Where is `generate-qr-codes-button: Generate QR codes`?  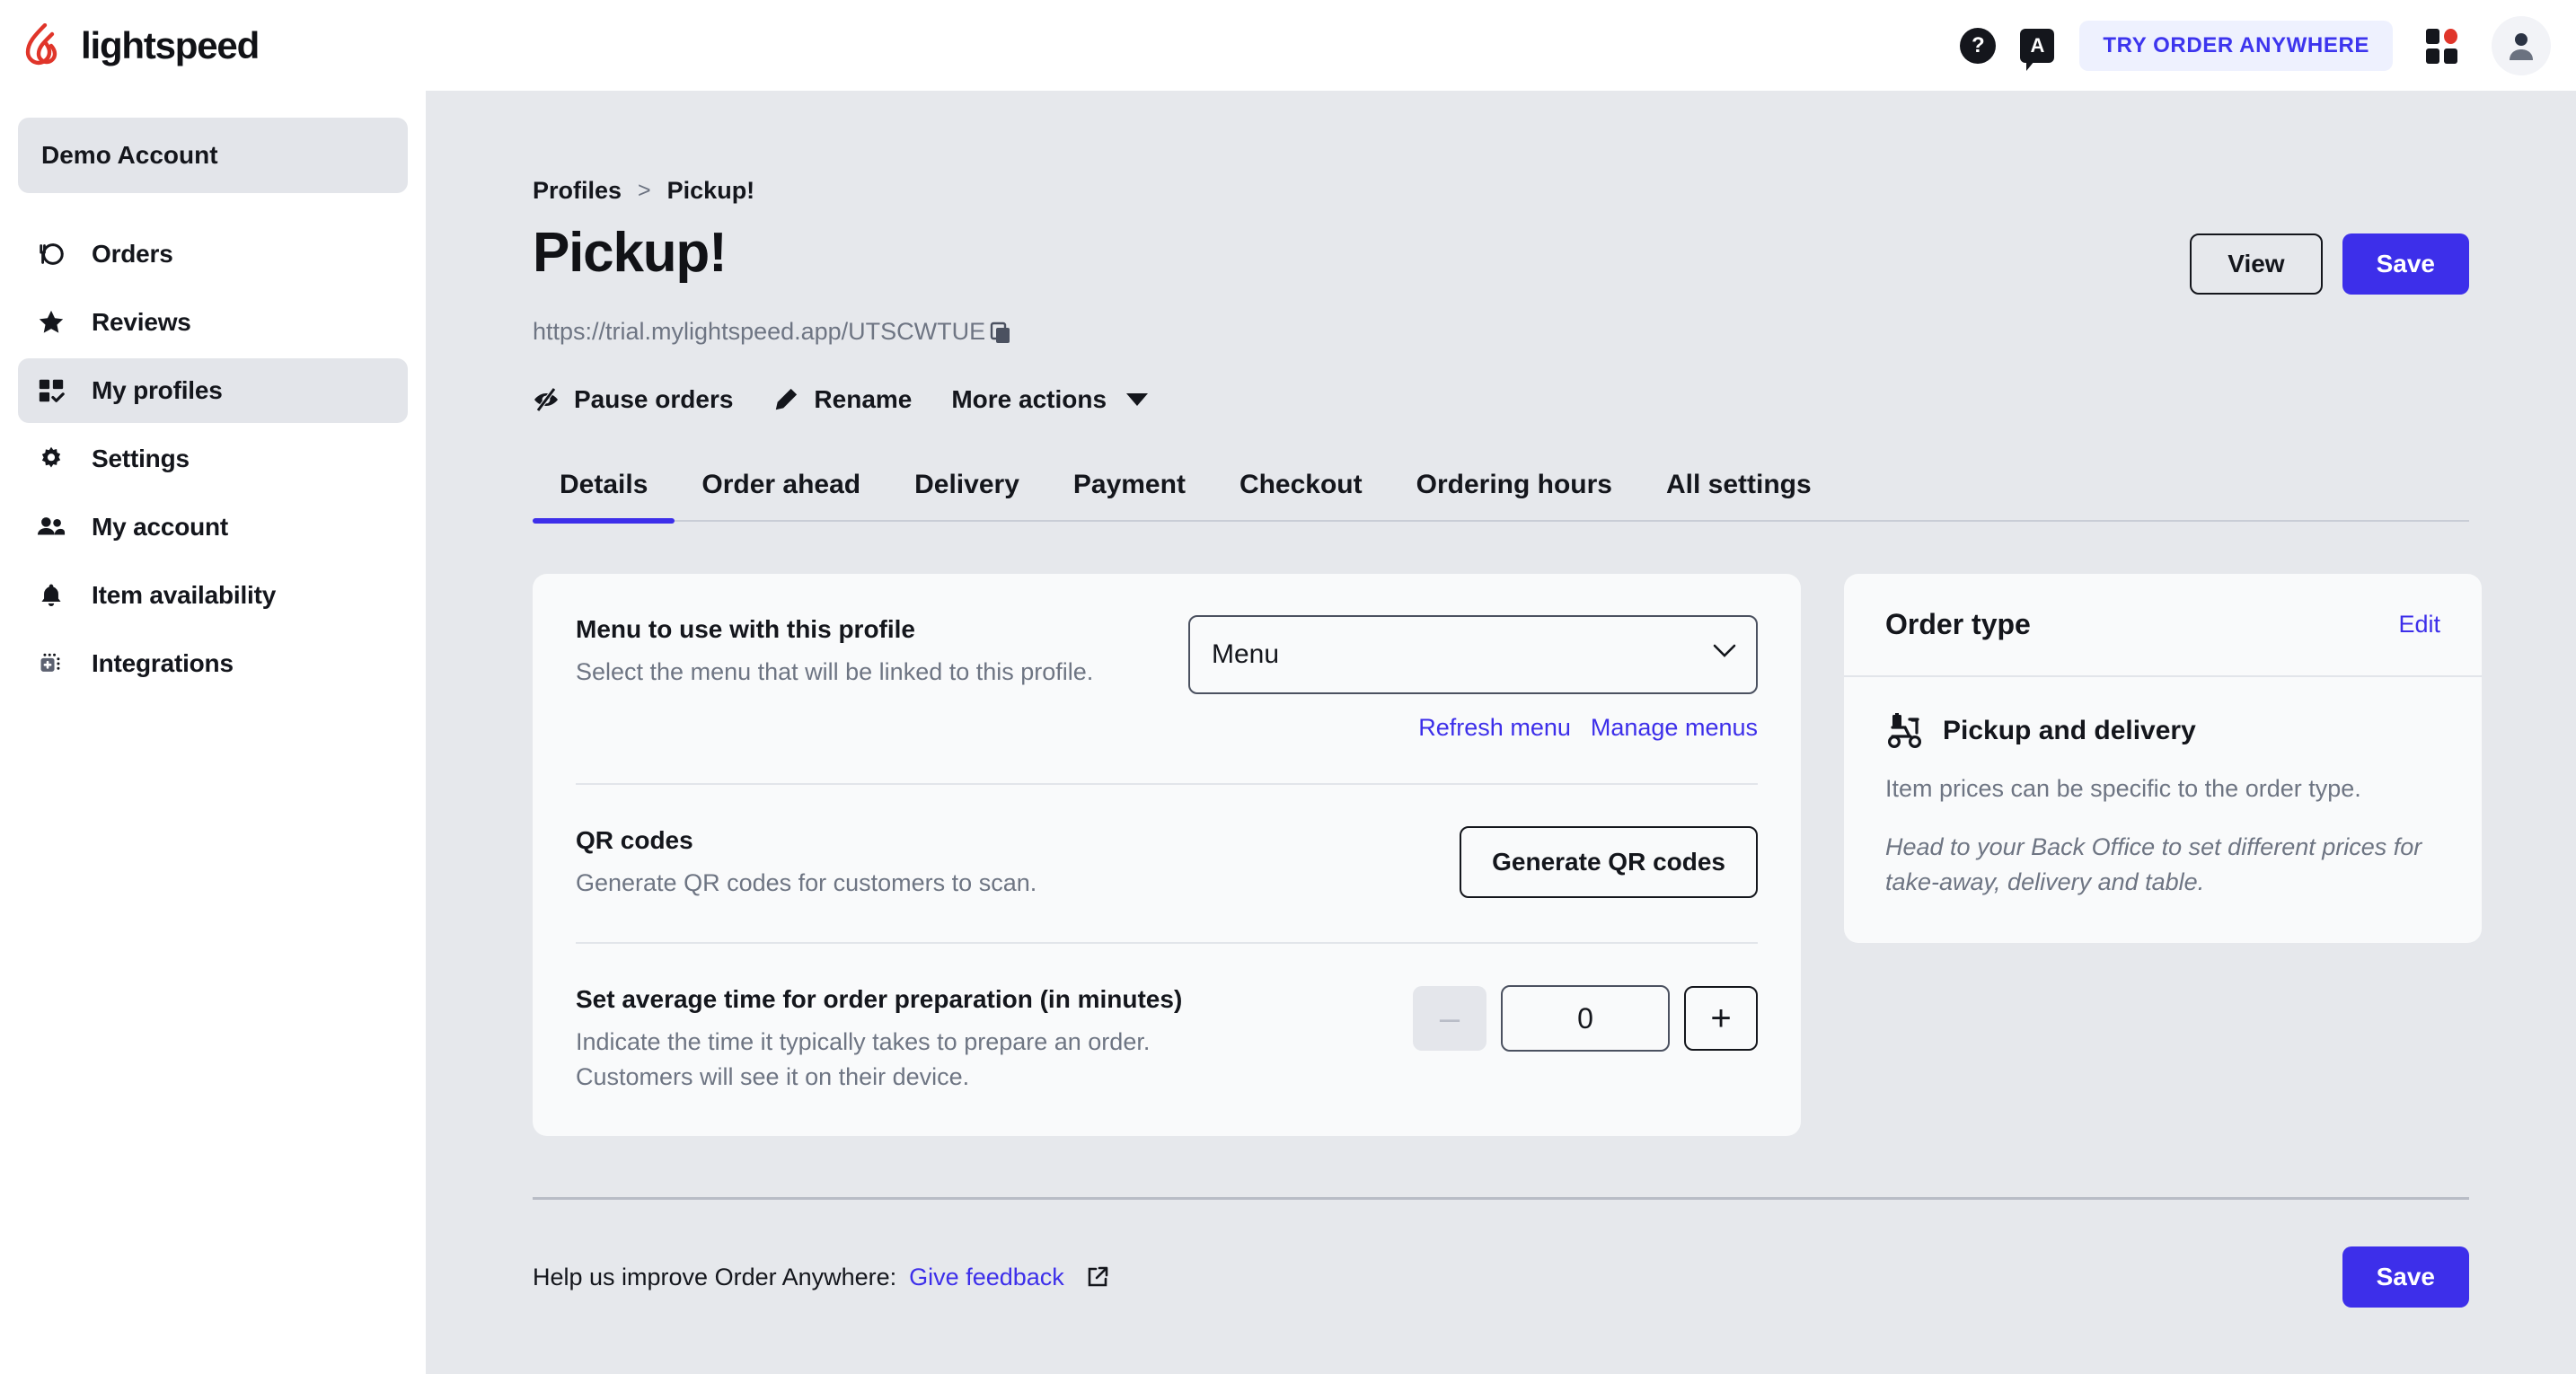 generate-qr-codes-button: Generate QR codes is located at coordinates (1609, 862).